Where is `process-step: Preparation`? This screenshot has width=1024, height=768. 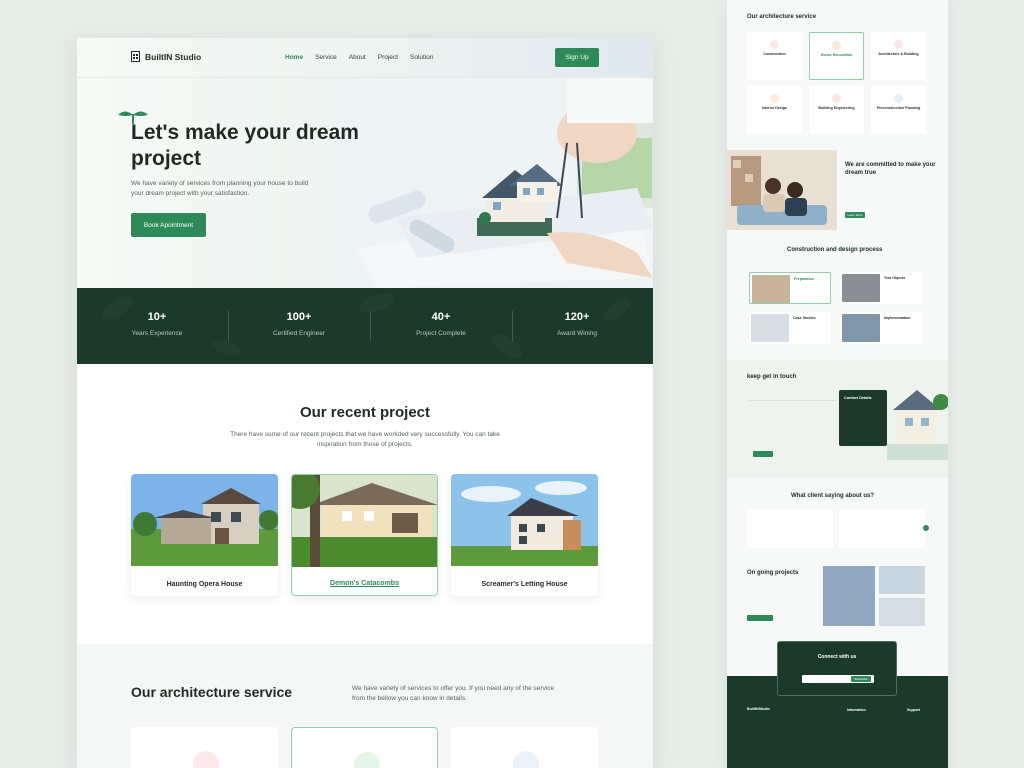
process-step: Preparation is located at coordinates (804, 279).